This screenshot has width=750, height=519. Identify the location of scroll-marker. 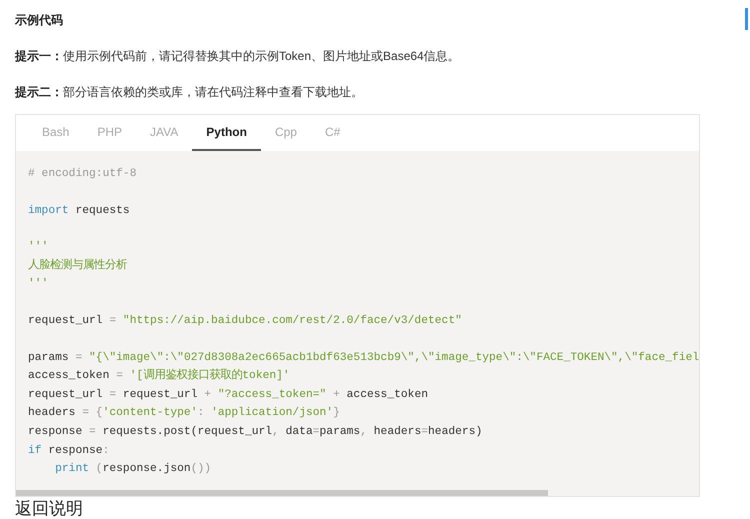
(746, 19).